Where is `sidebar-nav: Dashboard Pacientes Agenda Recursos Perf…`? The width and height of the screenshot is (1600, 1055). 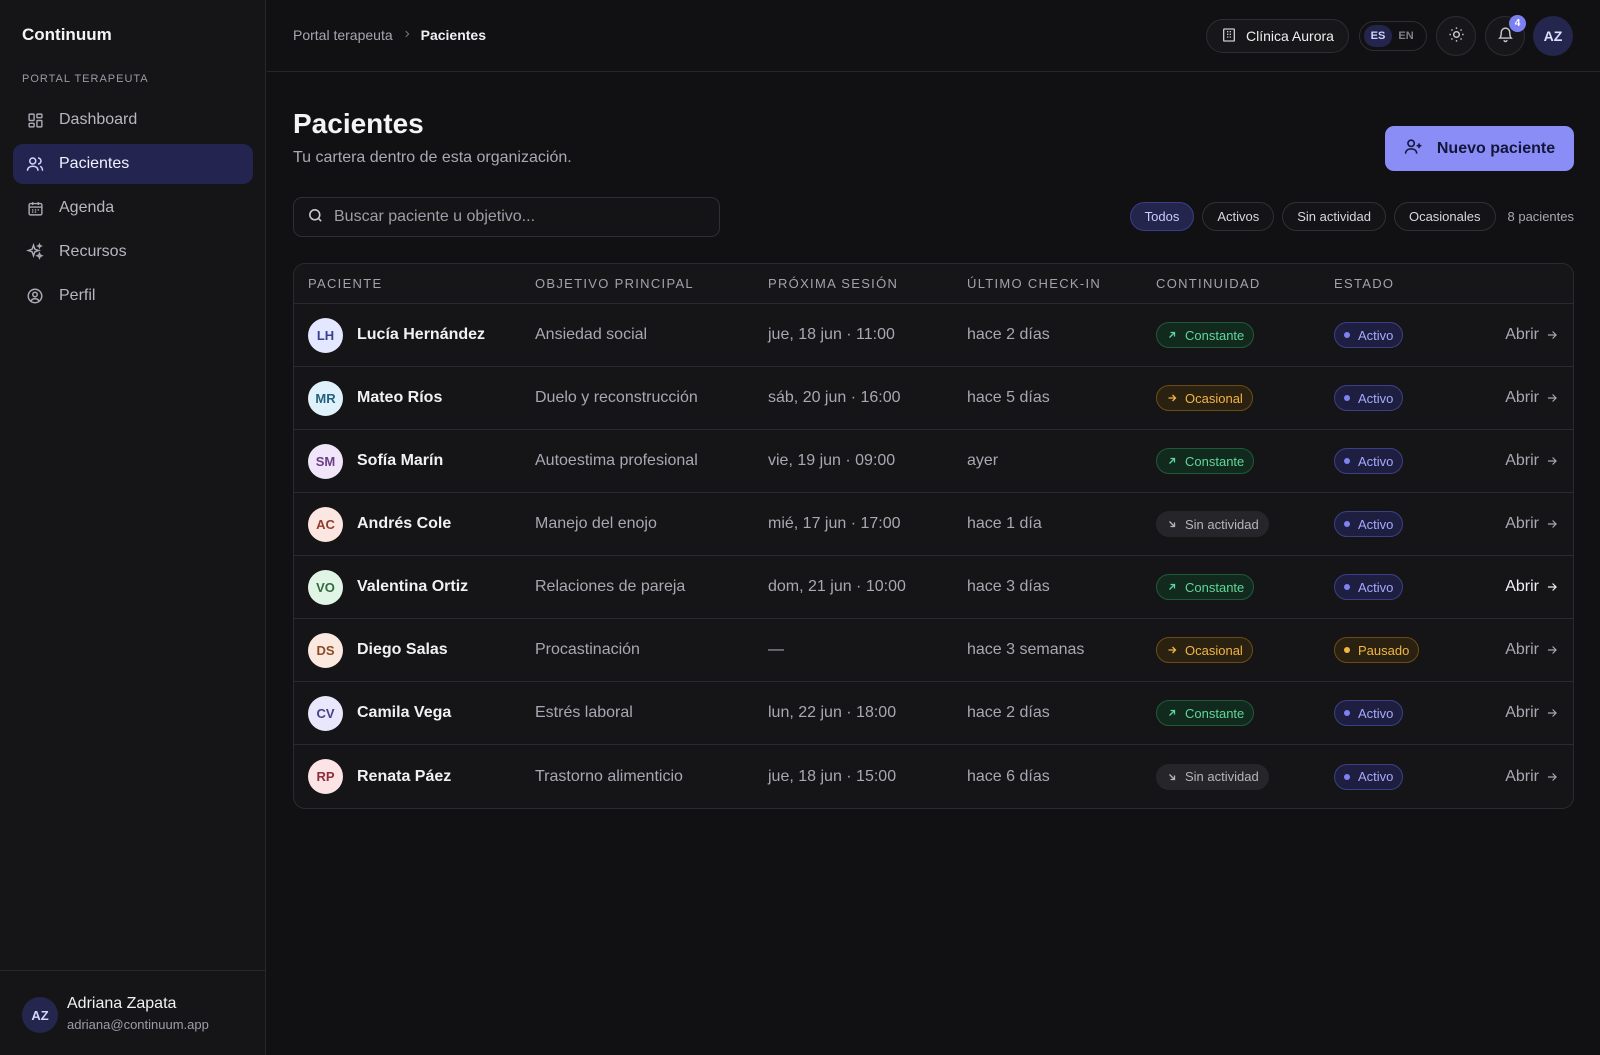
sidebar-nav: Dashboard Pacientes Agenda Recursos Perf… is located at coordinates (133, 210).